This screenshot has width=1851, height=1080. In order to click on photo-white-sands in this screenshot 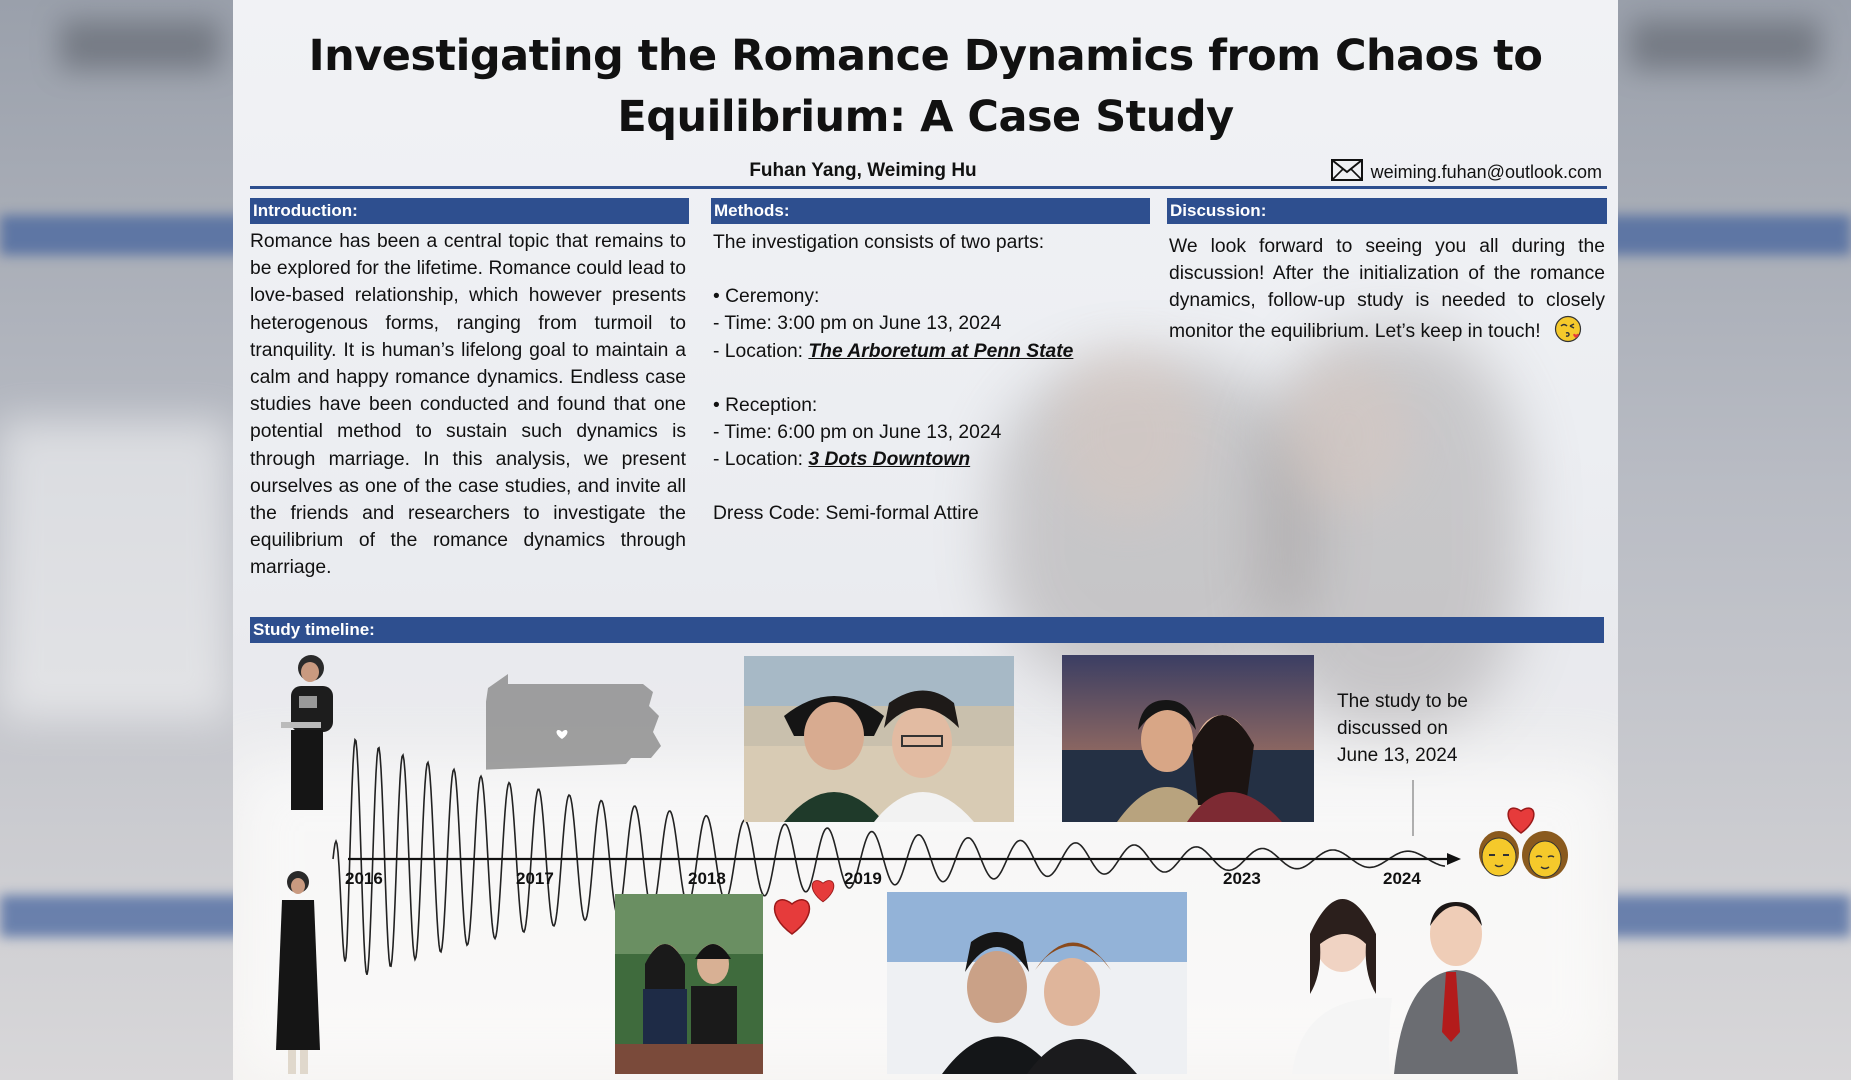, I will do `click(1037, 983)`.